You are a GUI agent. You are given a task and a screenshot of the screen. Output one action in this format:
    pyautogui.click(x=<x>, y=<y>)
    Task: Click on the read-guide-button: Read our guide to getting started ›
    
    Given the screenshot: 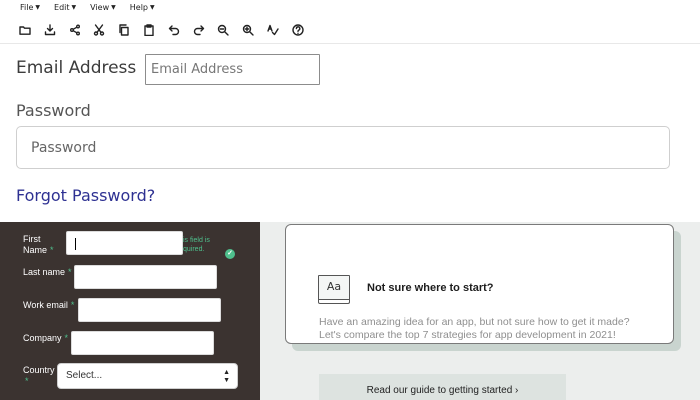 What is the action you would take?
    pyautogui.click(x=442, y=387)
    